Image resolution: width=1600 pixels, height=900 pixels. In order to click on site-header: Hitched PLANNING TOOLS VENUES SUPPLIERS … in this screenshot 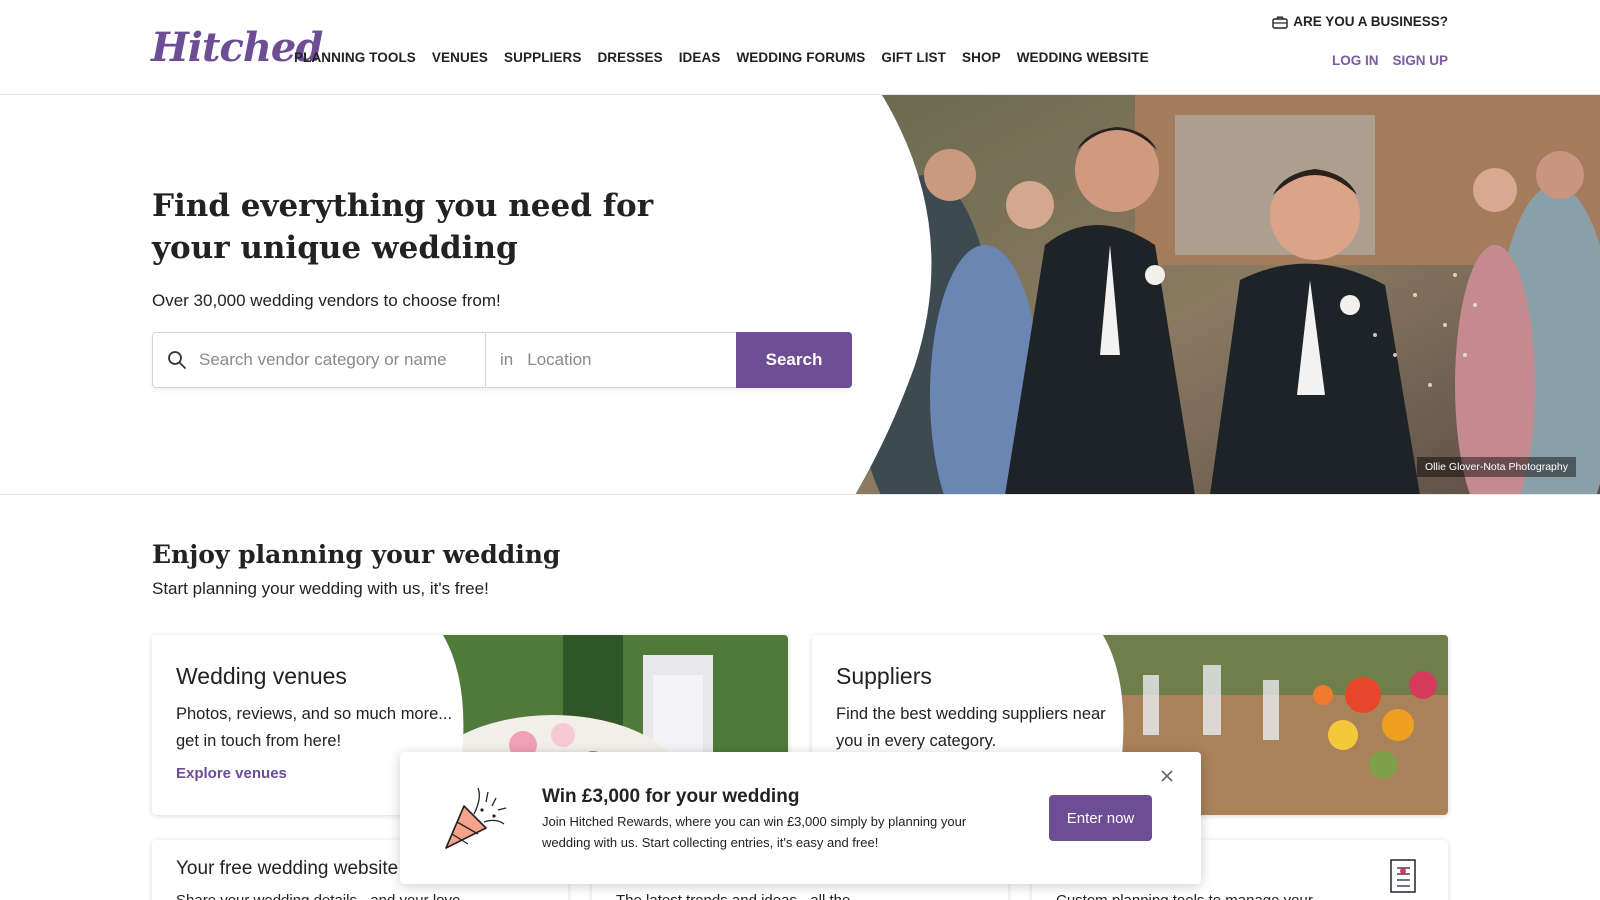, I will do `click(800, 47)`.